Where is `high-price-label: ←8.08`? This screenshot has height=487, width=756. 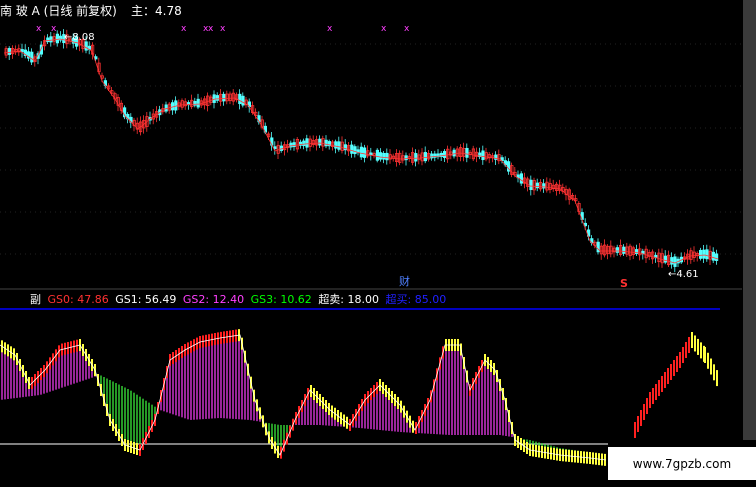 high-price-label: ←8.08 is located at coordinates (79, 37).